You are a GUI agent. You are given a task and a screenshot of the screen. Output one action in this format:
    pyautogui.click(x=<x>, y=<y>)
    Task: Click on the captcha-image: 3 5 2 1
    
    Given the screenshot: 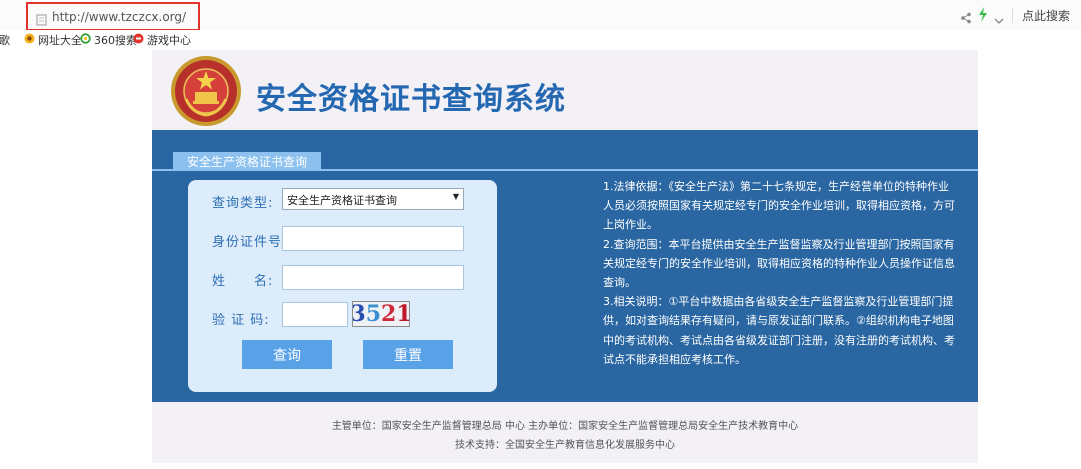 What is the action you would take?
    pyautogui.click(x=381, y=314)
    